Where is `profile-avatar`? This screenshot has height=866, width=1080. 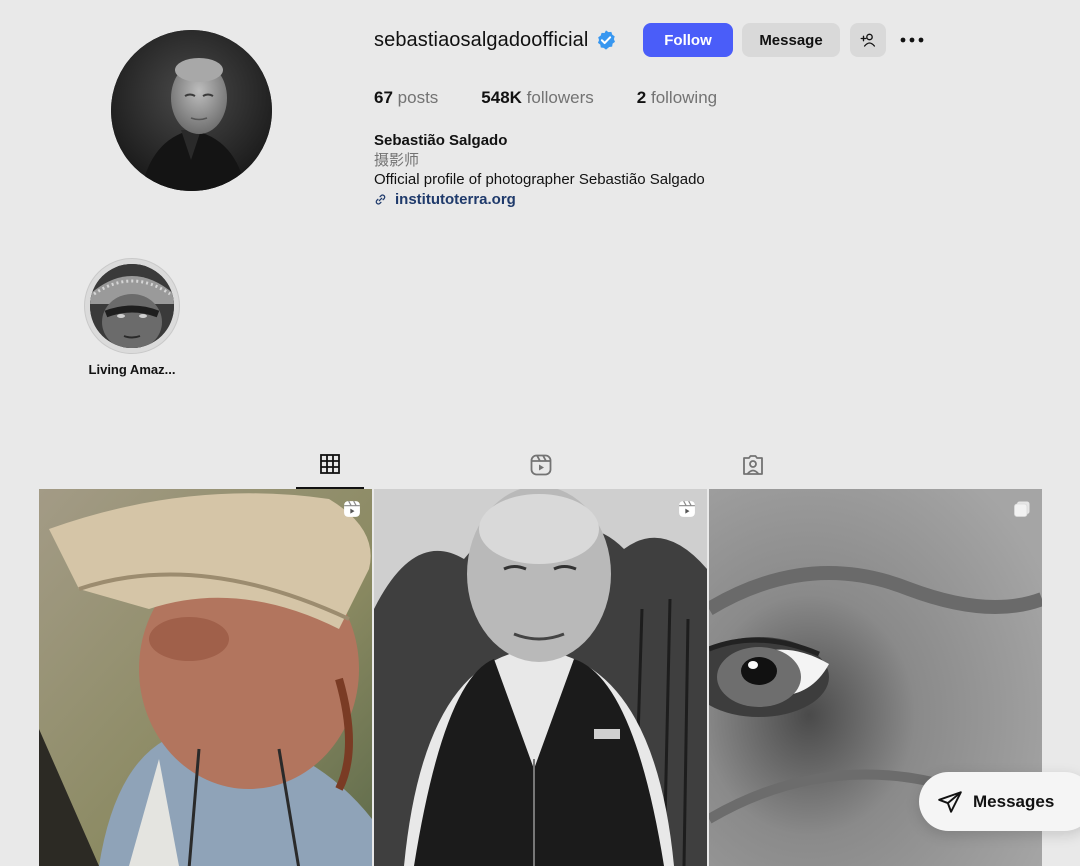 profile-avatar is located at coordinates (191, 110).